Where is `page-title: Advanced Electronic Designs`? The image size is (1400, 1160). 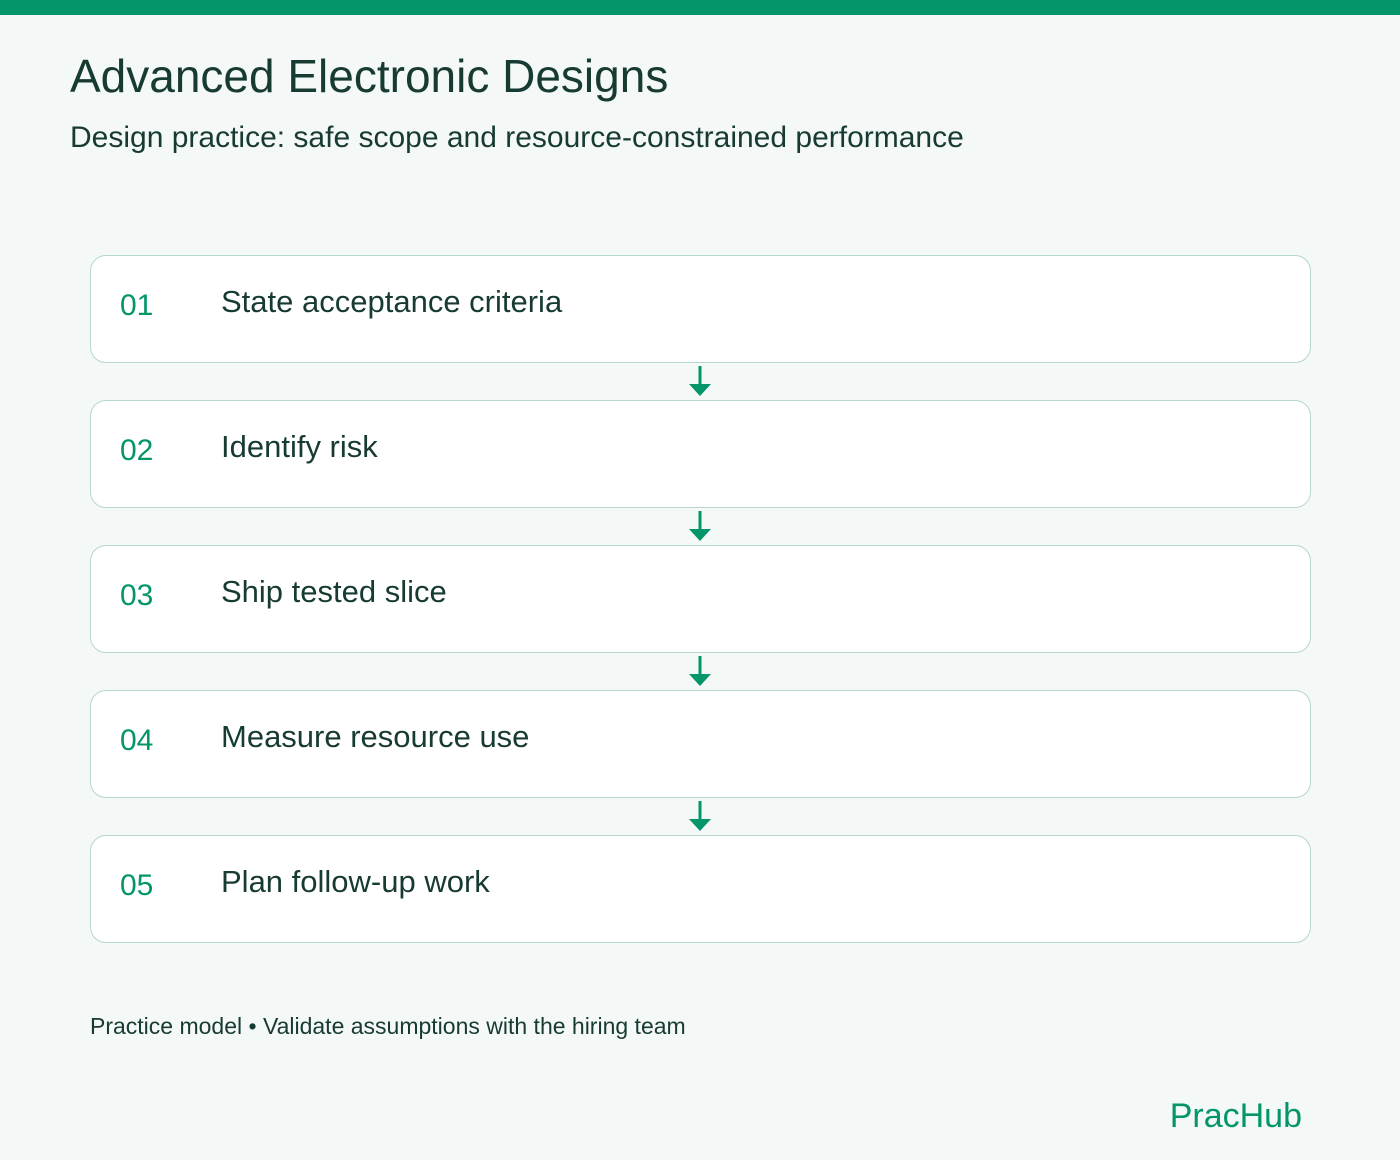 page-title: Advanced Electronic Designs is located at coordinates (369, 76).